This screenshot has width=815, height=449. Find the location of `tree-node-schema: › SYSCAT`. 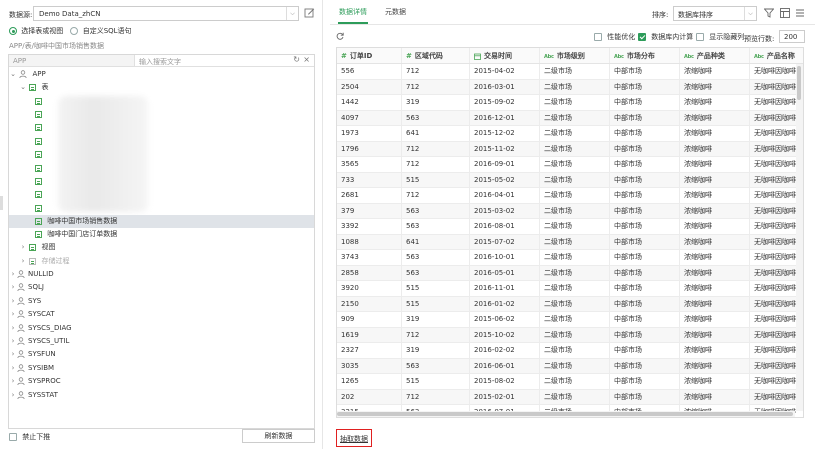

tree-node-schema: › SYSCAT is located at coordinates (161, 314).